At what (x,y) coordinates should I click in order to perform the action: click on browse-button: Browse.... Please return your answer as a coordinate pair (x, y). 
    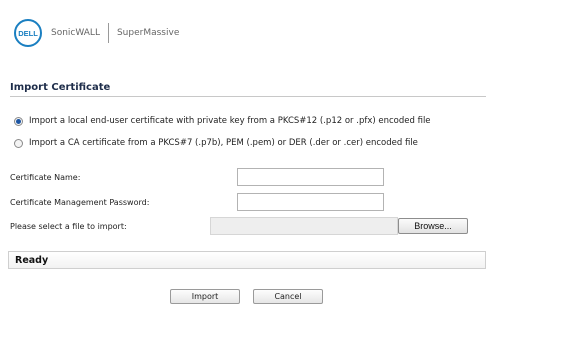
    Looking at the image, I should click on (433, 226).